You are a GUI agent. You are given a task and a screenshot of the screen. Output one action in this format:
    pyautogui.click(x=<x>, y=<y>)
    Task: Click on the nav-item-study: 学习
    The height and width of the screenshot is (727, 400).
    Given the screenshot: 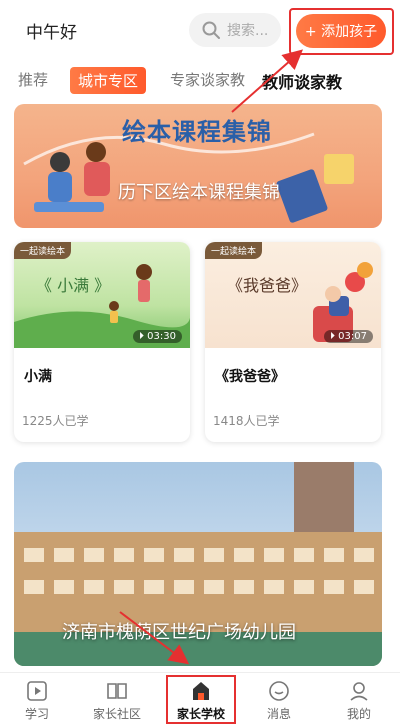 What is the action you would take?
    pyautogui.click(x=37, y=700)
    